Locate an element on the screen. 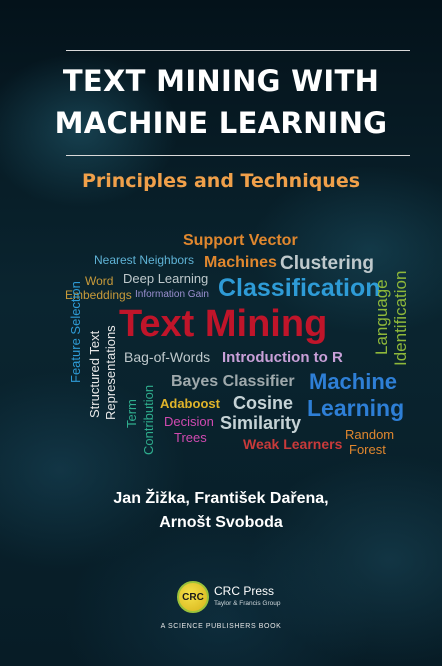 The width and height of the screenshot is (442, 666). word-introduction-to-r: Introduction to R is located at coordinates (282, 357).